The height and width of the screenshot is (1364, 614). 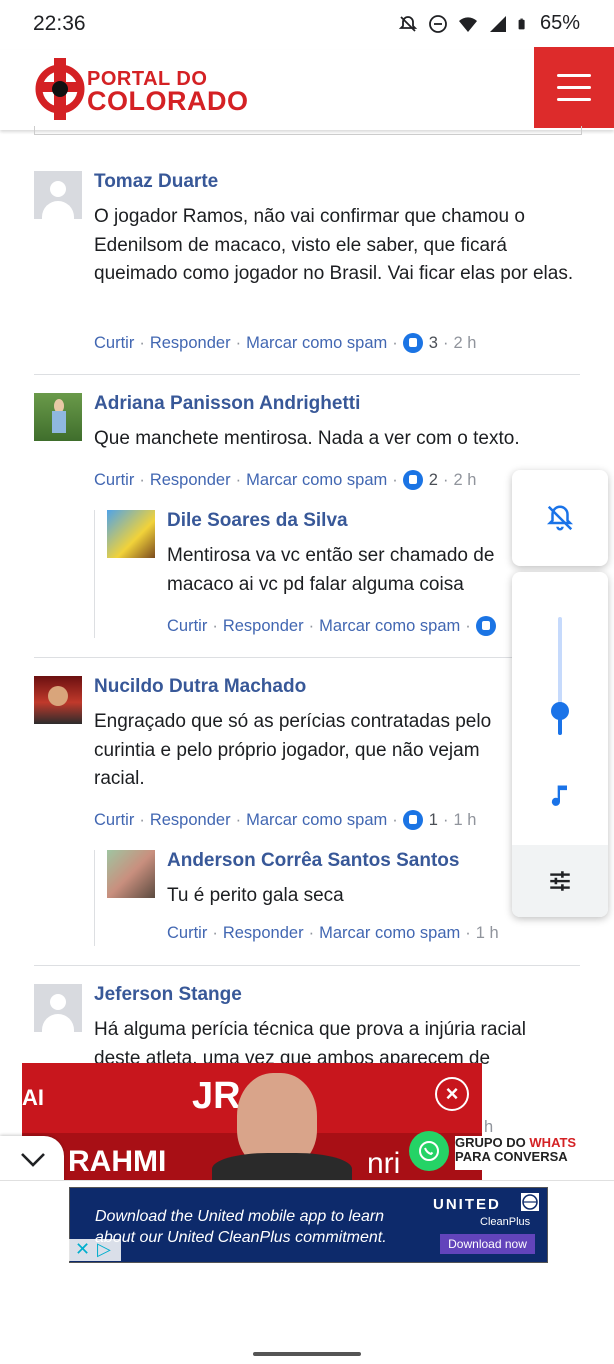 I want to click on hamburger-icon, so click(x=574, y=75).